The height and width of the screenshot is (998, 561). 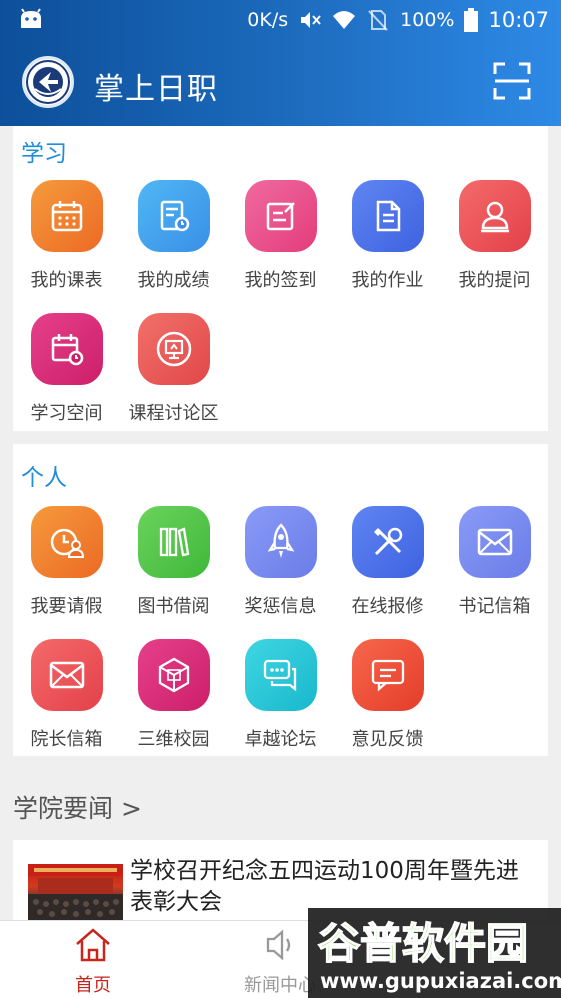 I want to click on svg-text: 谷普软件园, so click(x=423, y=943).